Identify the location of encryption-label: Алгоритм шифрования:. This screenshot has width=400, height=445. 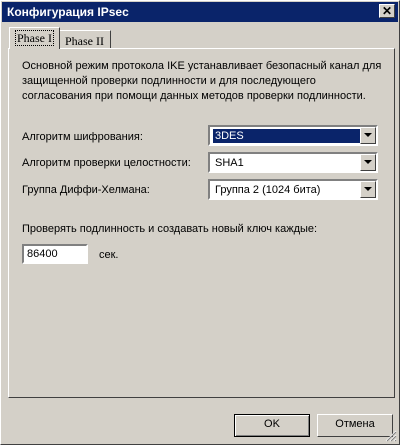
(82, 137).